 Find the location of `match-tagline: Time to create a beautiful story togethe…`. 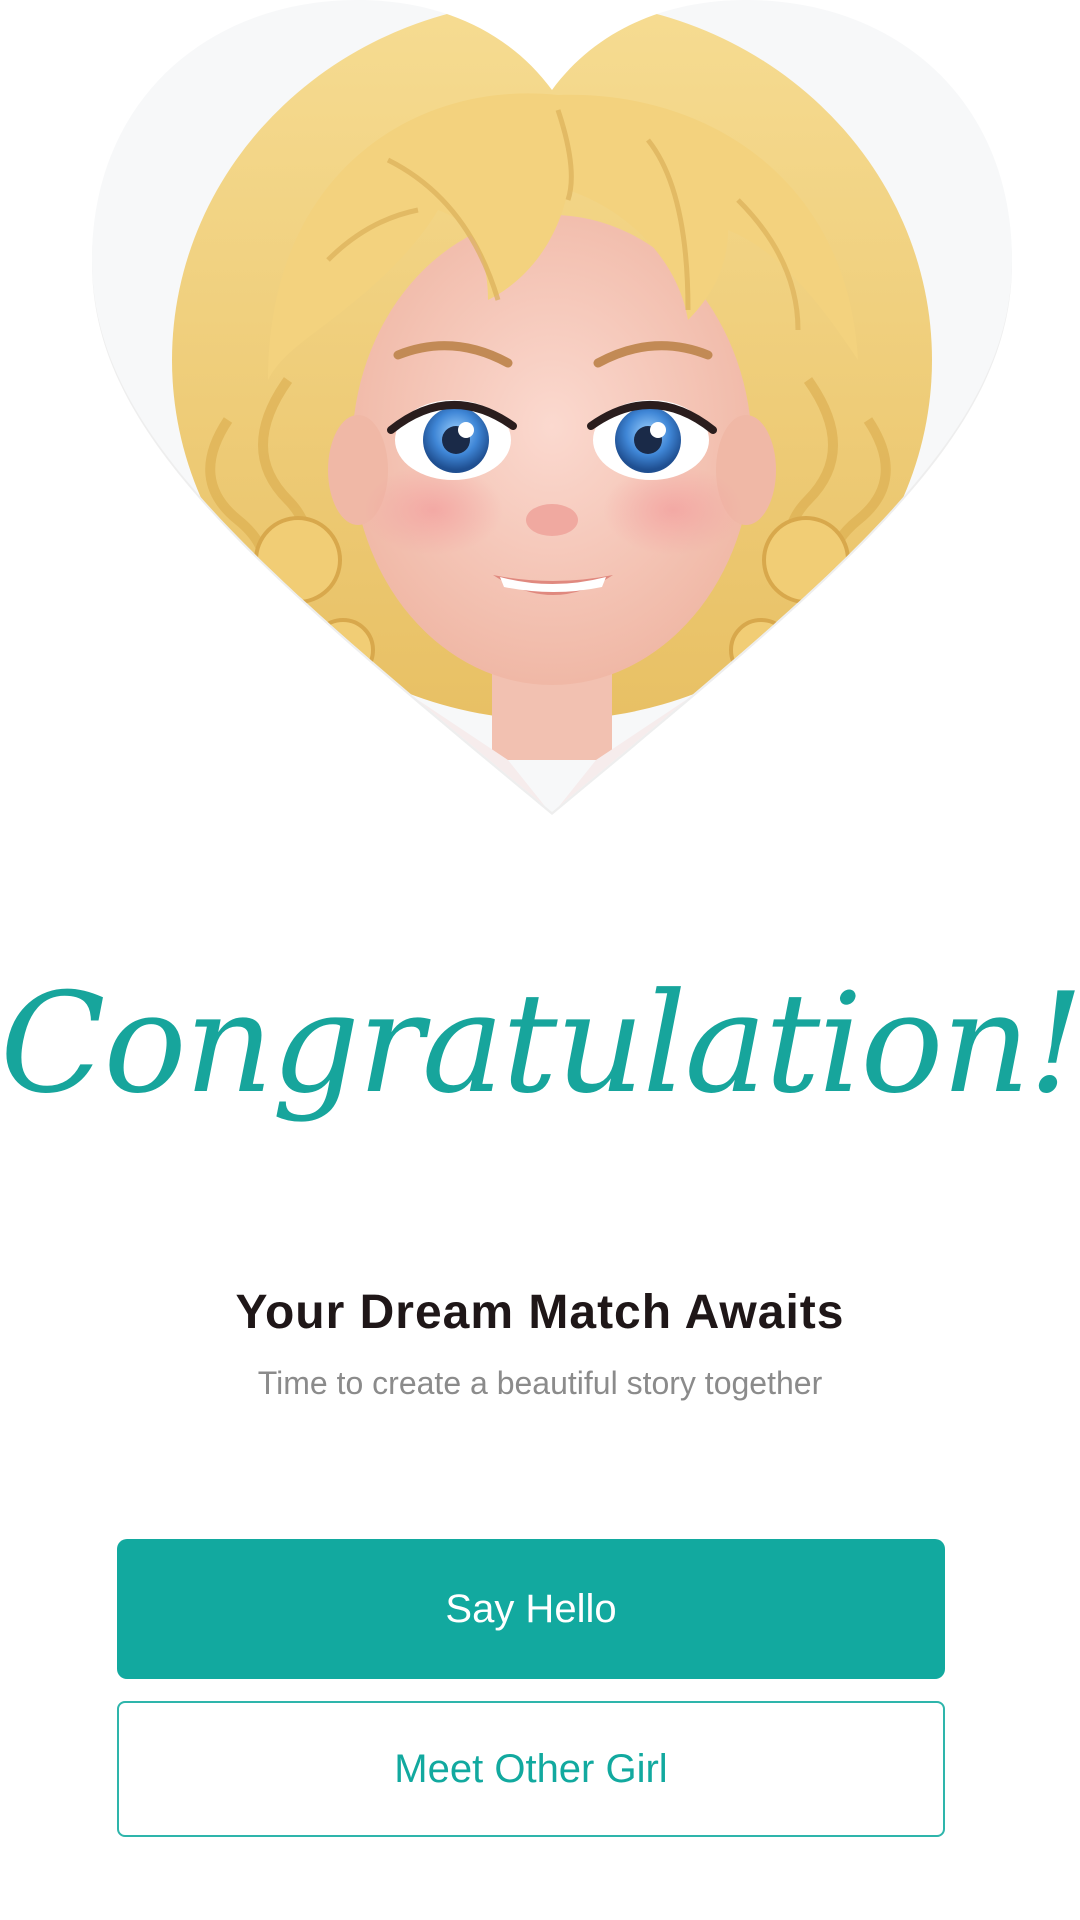

match-tagline: Time to create a beautiful story togethe… is located at coordinates (540, 1383).